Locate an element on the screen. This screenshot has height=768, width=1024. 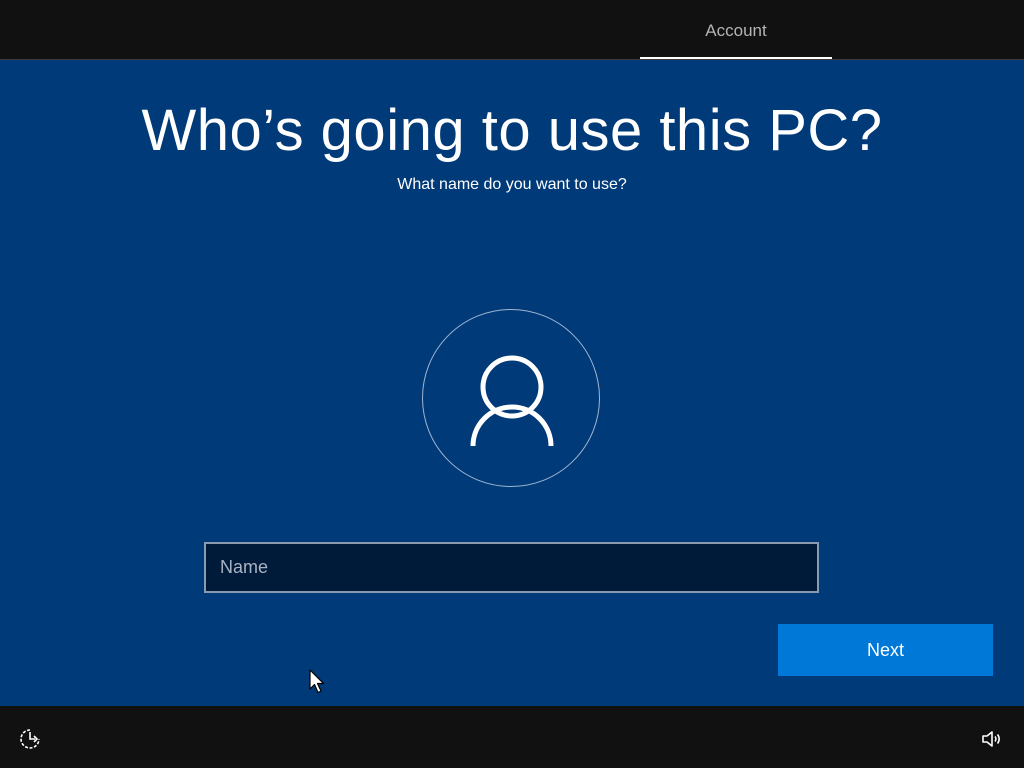
mouse-cursor-icon is located at coordinates (317, 681).